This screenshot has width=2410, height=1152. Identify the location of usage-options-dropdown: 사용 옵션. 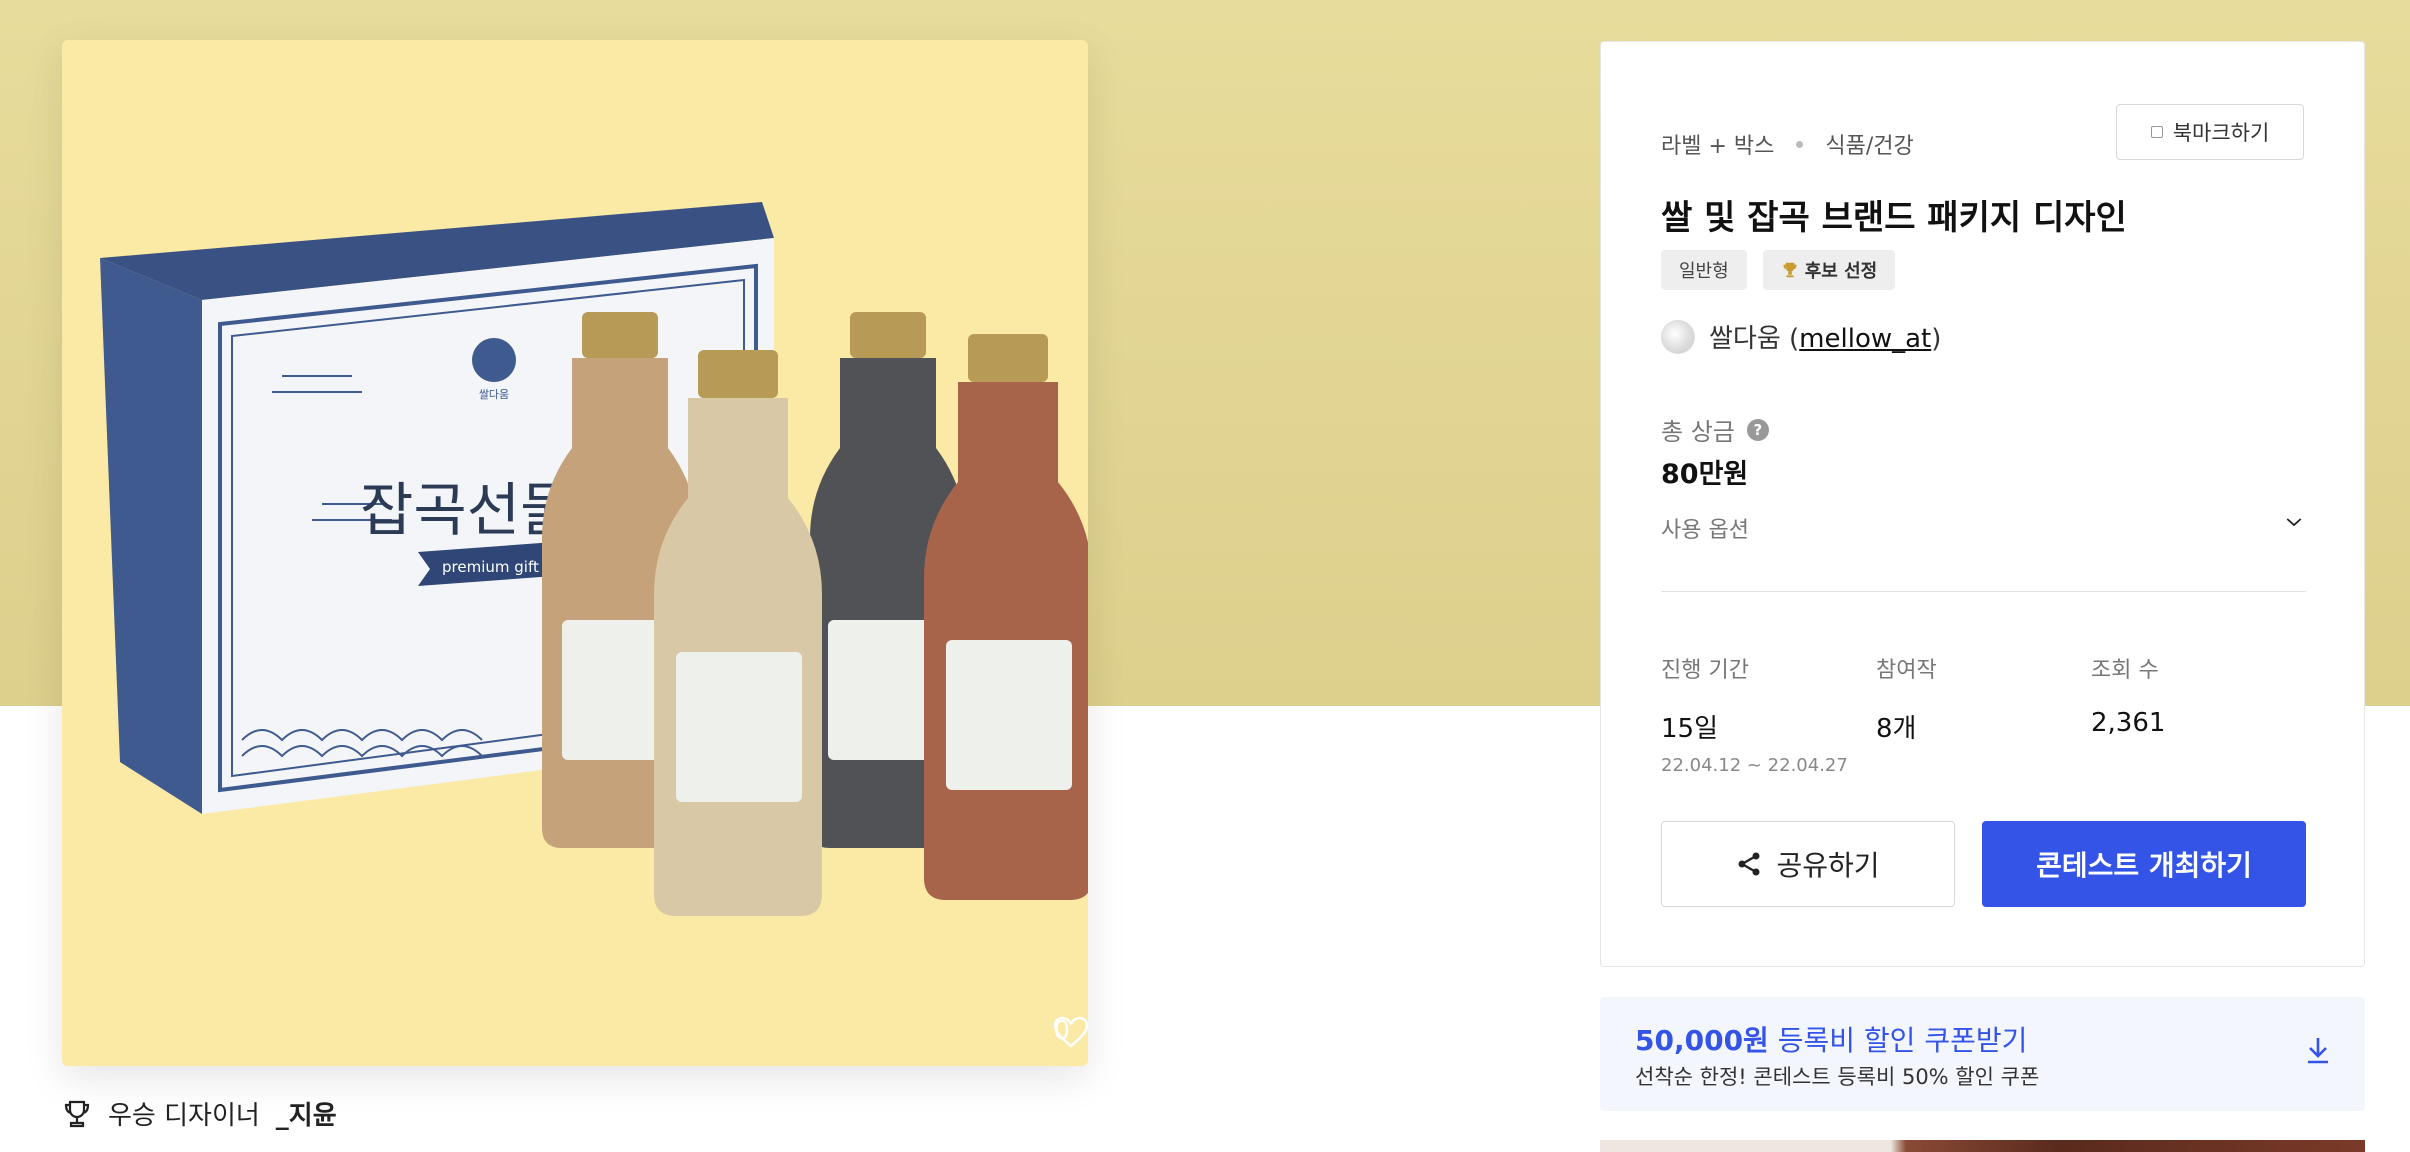
(1983, 552).